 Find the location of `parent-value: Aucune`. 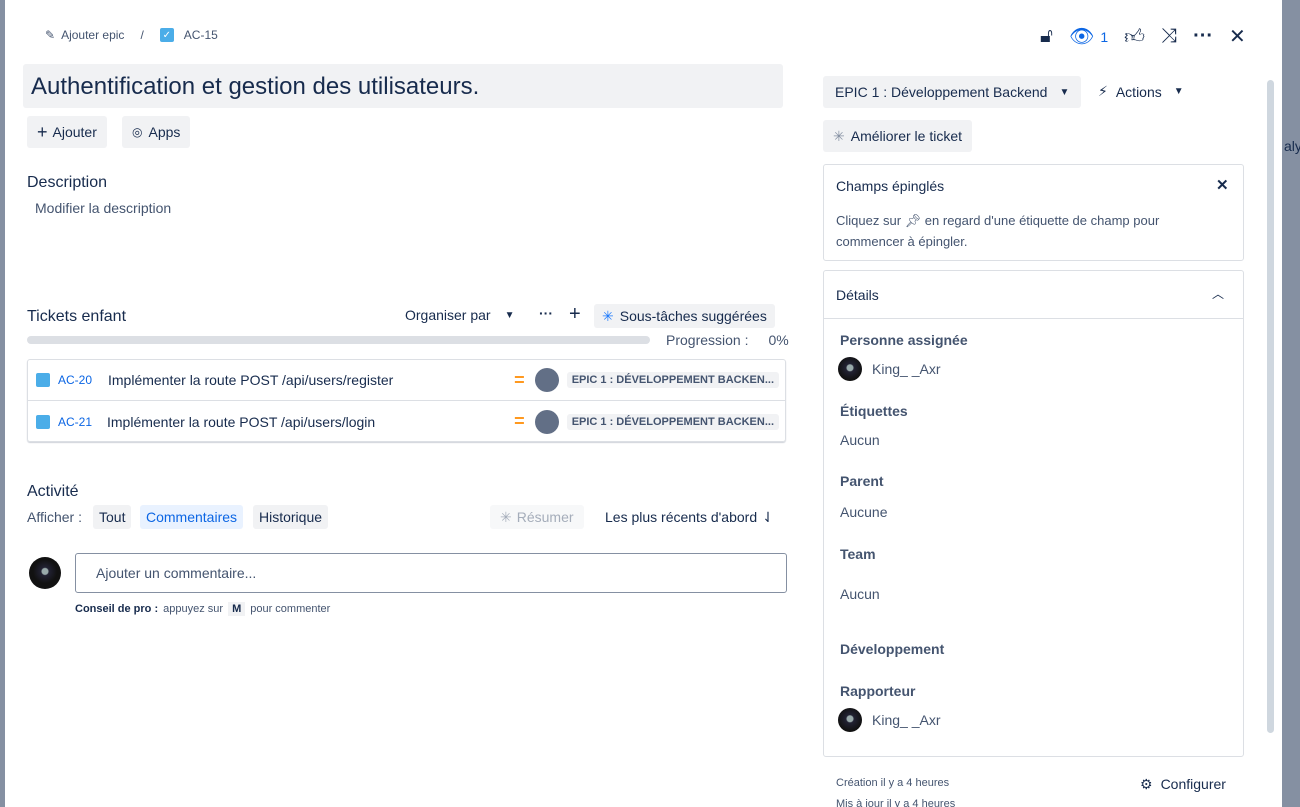

parent-value: Aucune is located at coordinates (863, 512).